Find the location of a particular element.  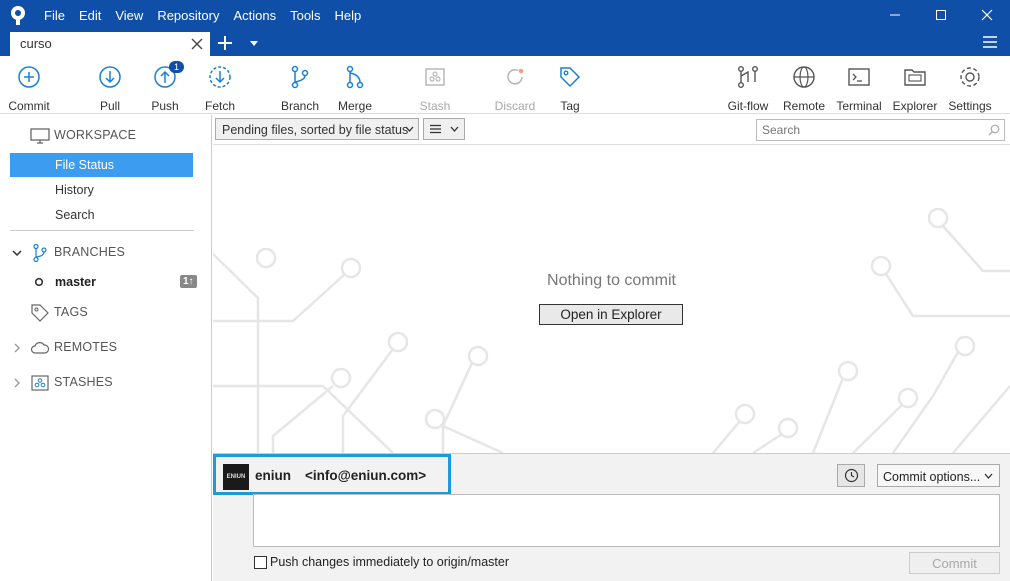

remote-button: Remote is located at coordinates (804, 88).